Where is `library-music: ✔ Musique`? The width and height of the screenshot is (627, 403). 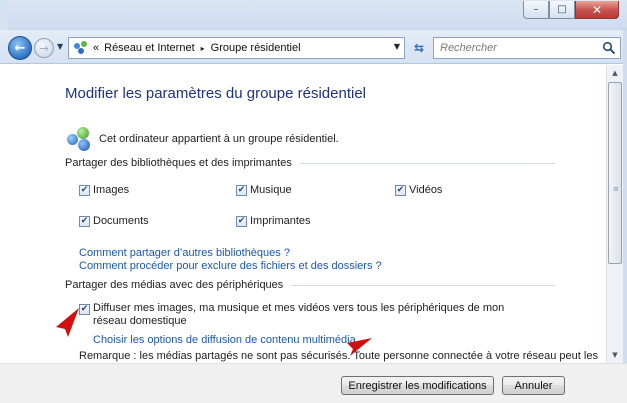
library-music: ✔ Musique is located at coordinates (264, 190).